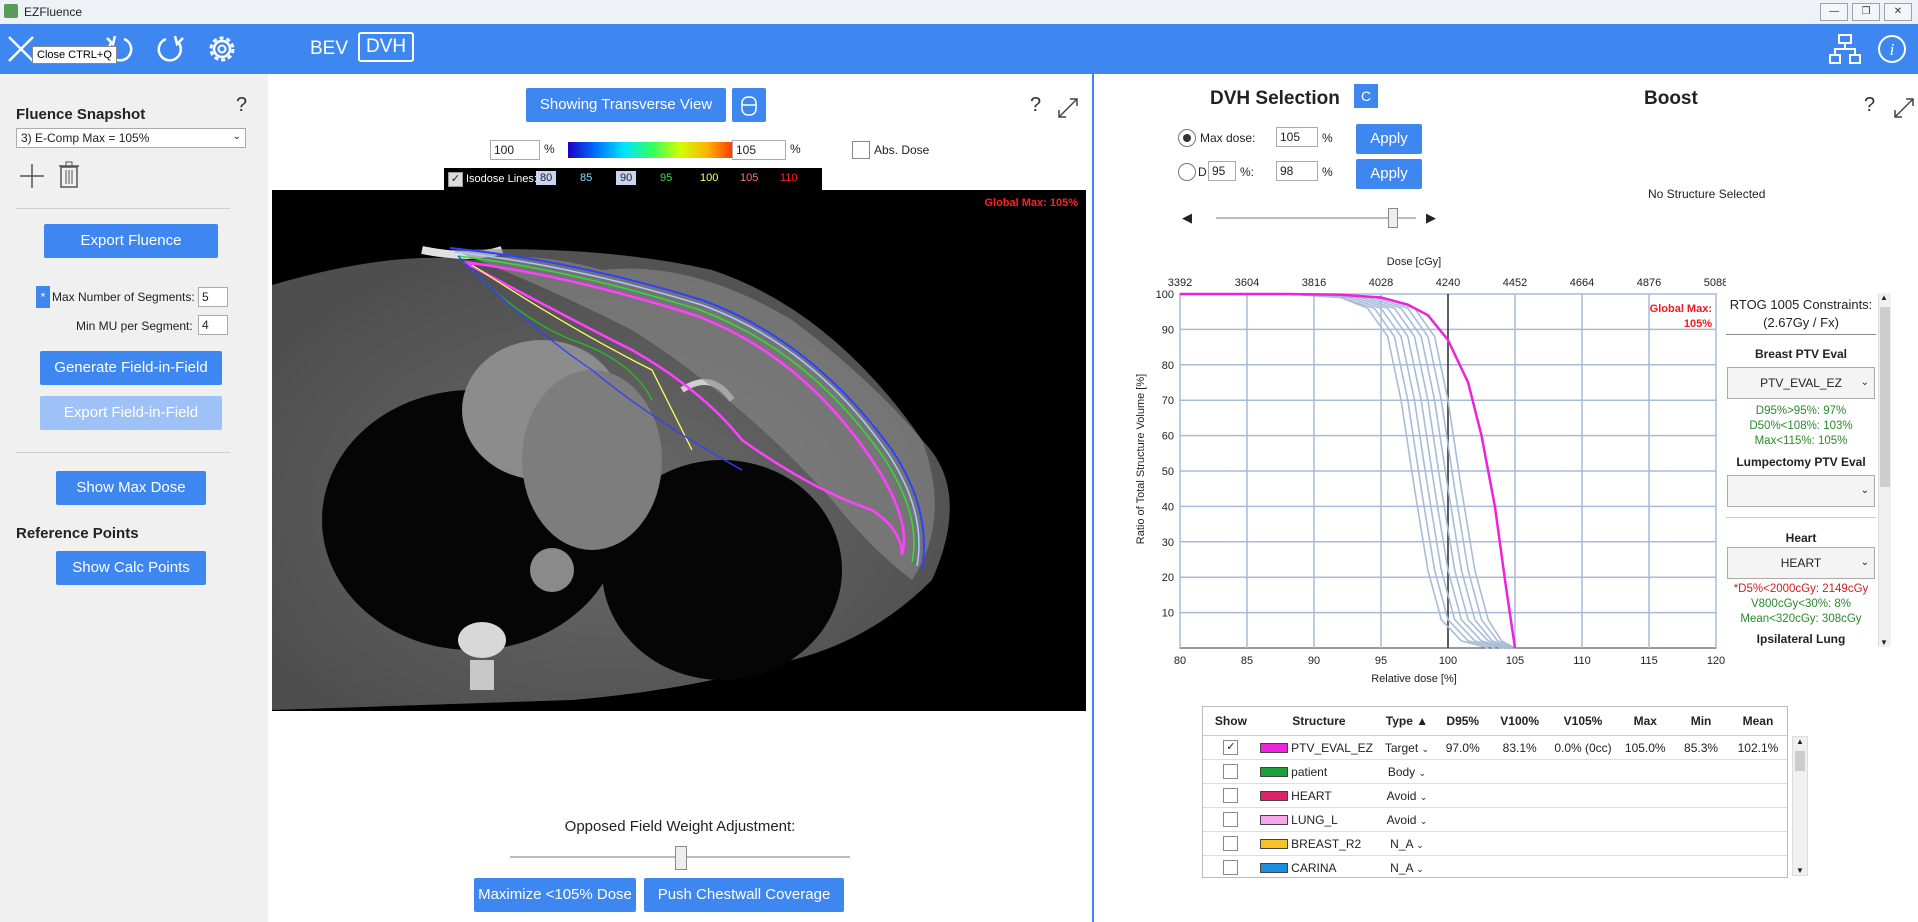 Image resolution: width=1918 pixels, height=922 pixels. Describe the element at coordinates (1801, 304) in the screenshot. I see `constraints-title: RTOG 1005 Constraints:` at that location.